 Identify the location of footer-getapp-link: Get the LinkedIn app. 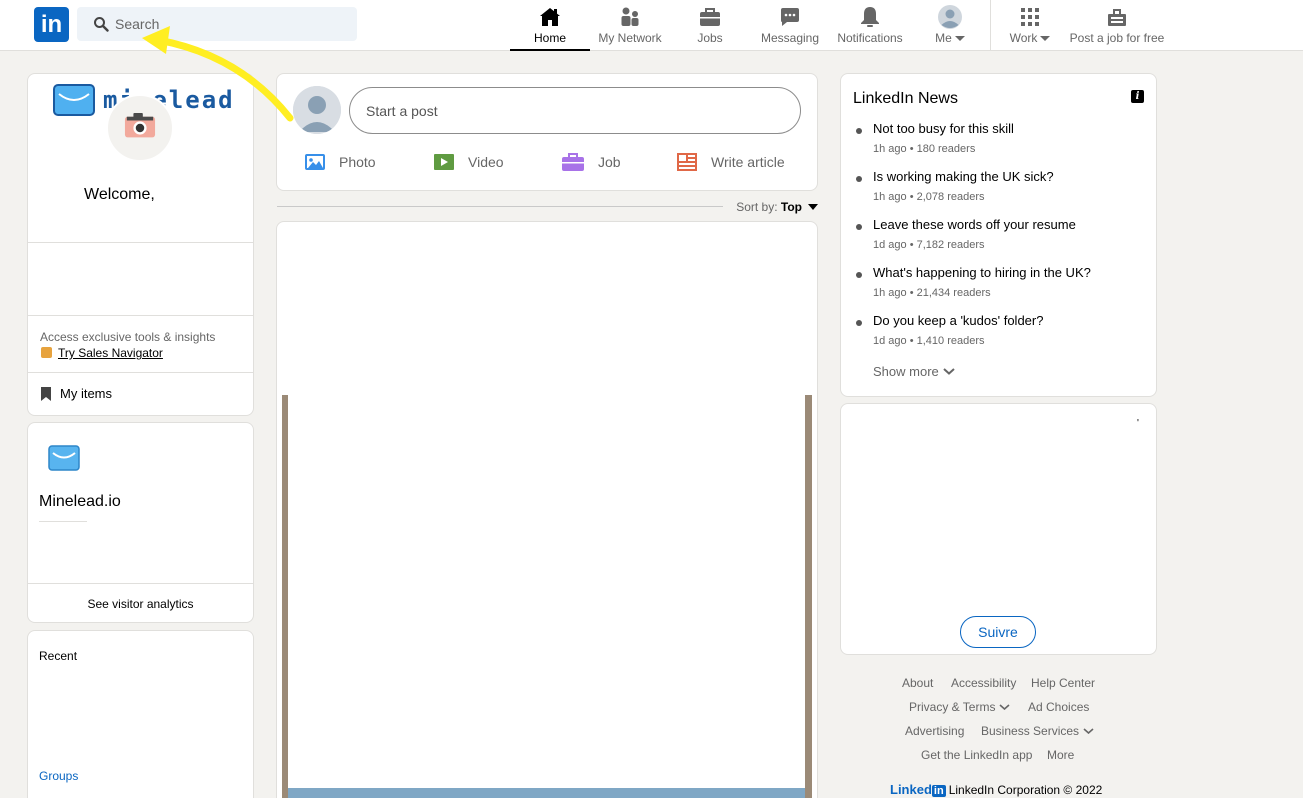
(976, 755).